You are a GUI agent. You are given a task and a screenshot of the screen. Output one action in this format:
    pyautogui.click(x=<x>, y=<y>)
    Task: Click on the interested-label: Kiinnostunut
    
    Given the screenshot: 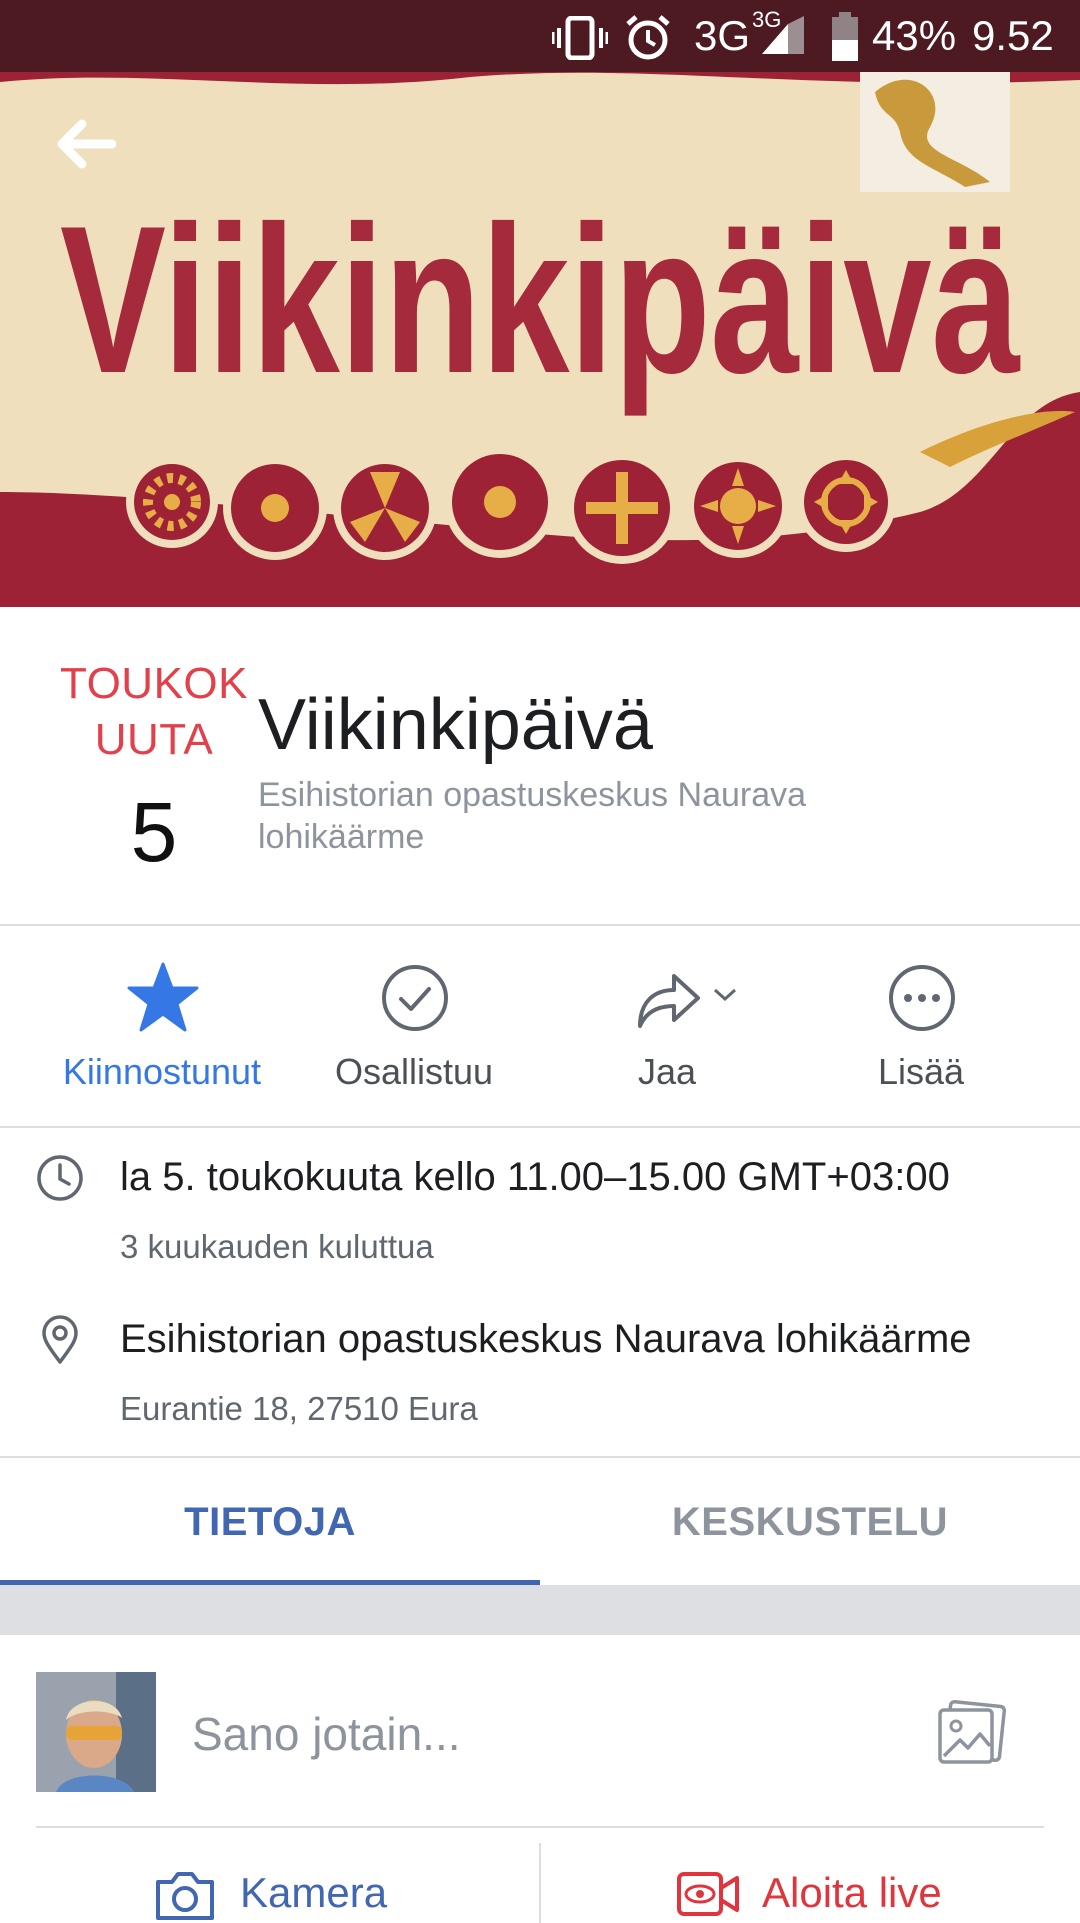 What is the action you would take?
    pyautogui.click(x=162, y=1071)
    